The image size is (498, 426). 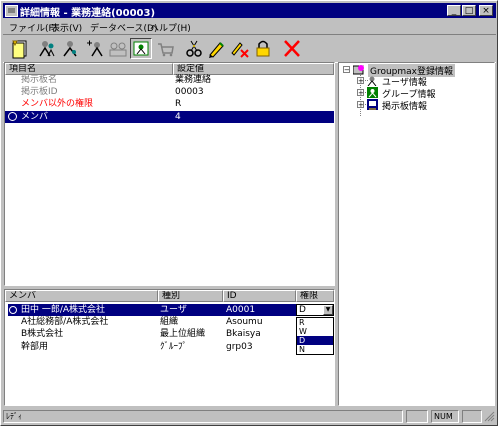 What do you see at coordinates (203, 416) in the screenshot?
I see `status-text: ﾚﾃﾞｨ` at bounding box center [203, 416].